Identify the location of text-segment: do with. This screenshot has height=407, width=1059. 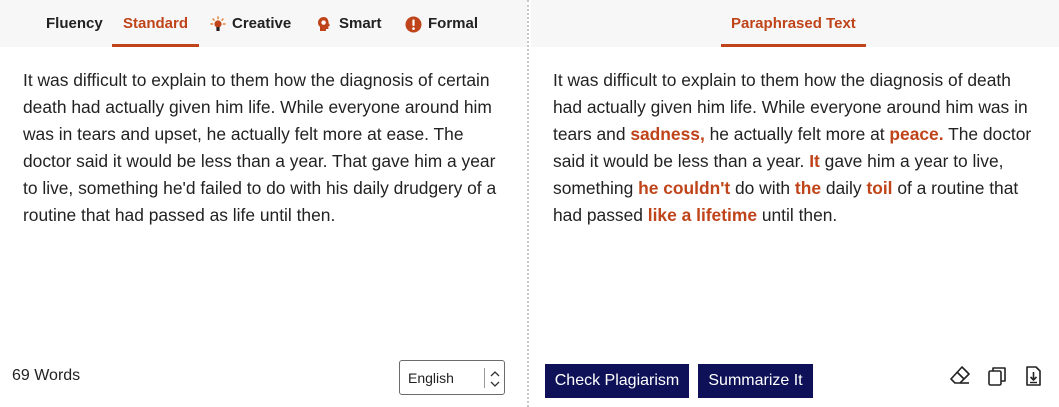
(762, 188).